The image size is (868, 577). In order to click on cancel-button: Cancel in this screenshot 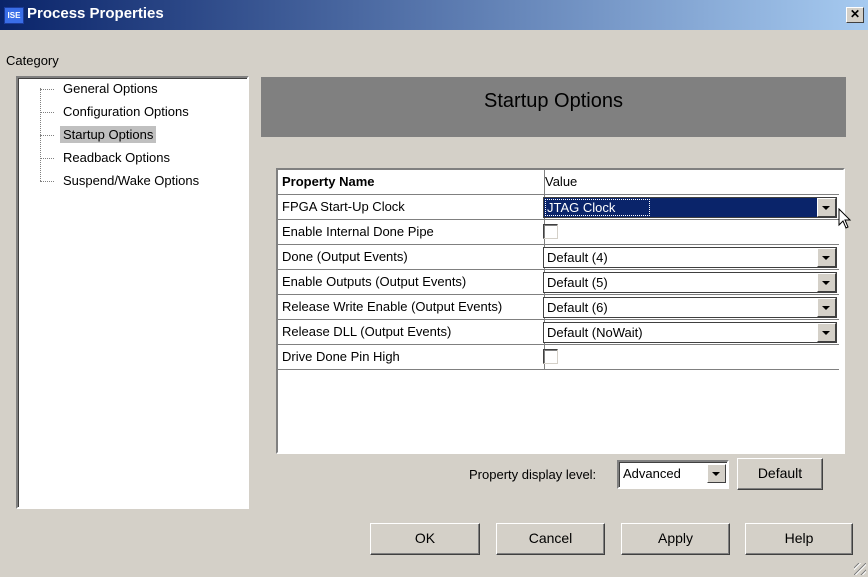, I will do `click(550, 539)`.